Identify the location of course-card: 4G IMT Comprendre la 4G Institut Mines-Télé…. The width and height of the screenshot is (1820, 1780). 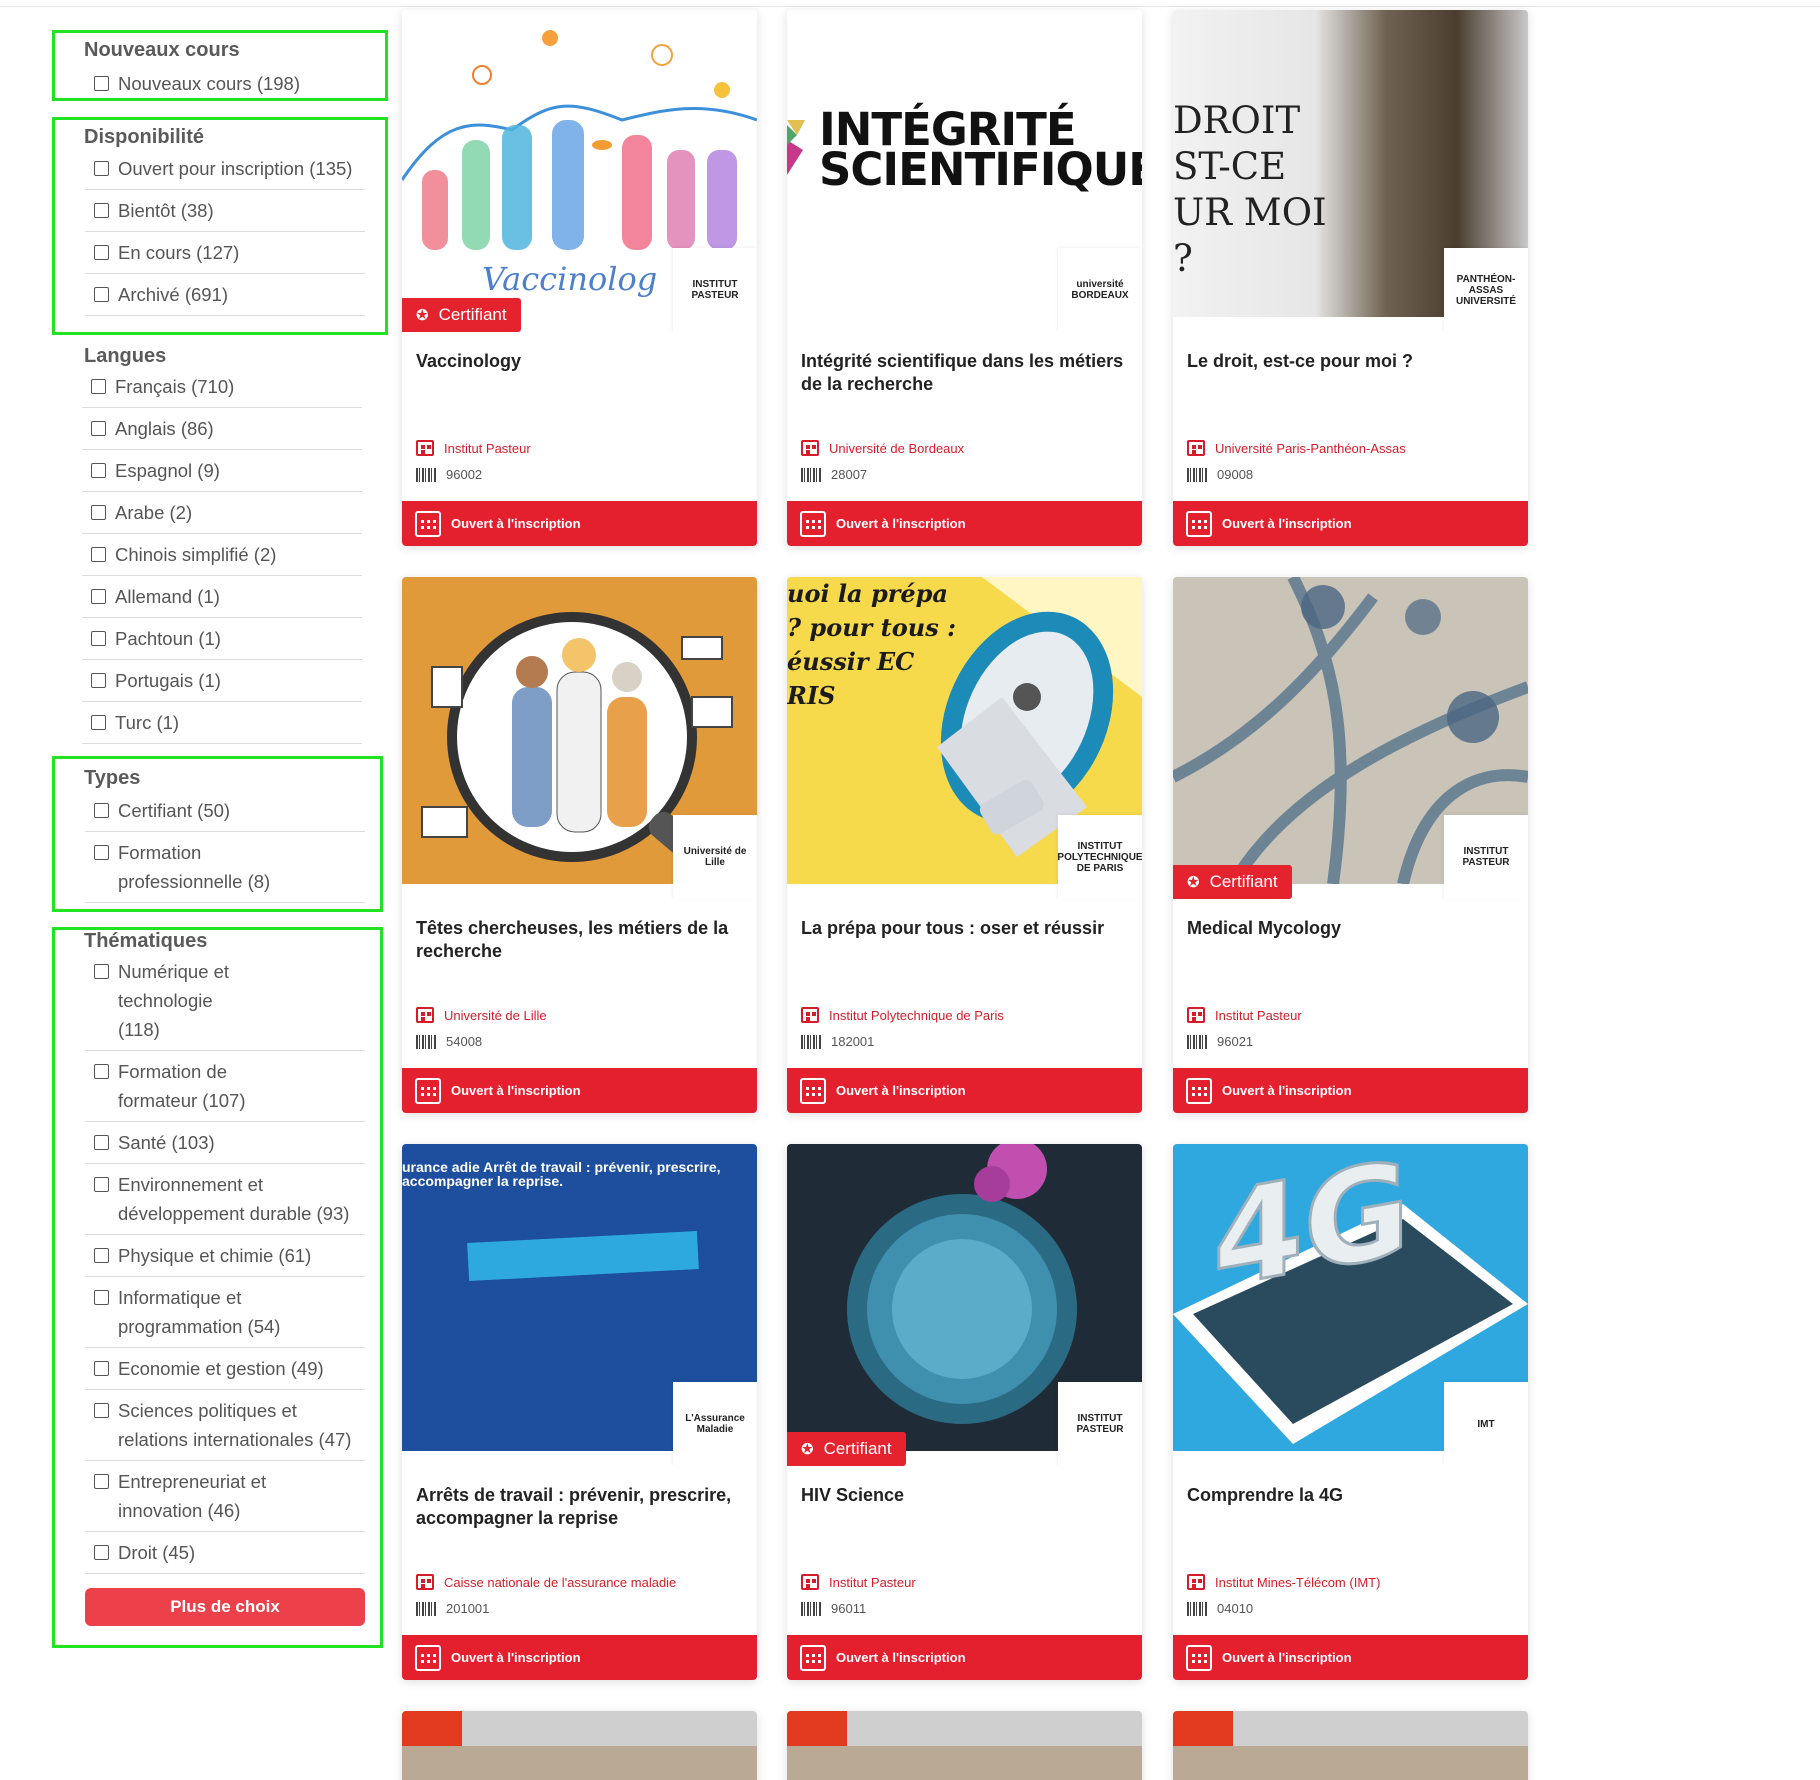
(1350, 1412).